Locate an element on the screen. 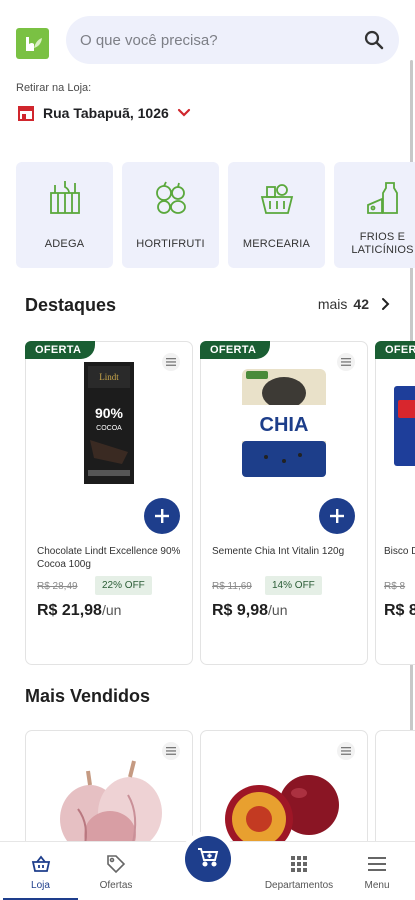 This screenshot has height=900, width=415. wine-icon is located at coordinates (65, 198).